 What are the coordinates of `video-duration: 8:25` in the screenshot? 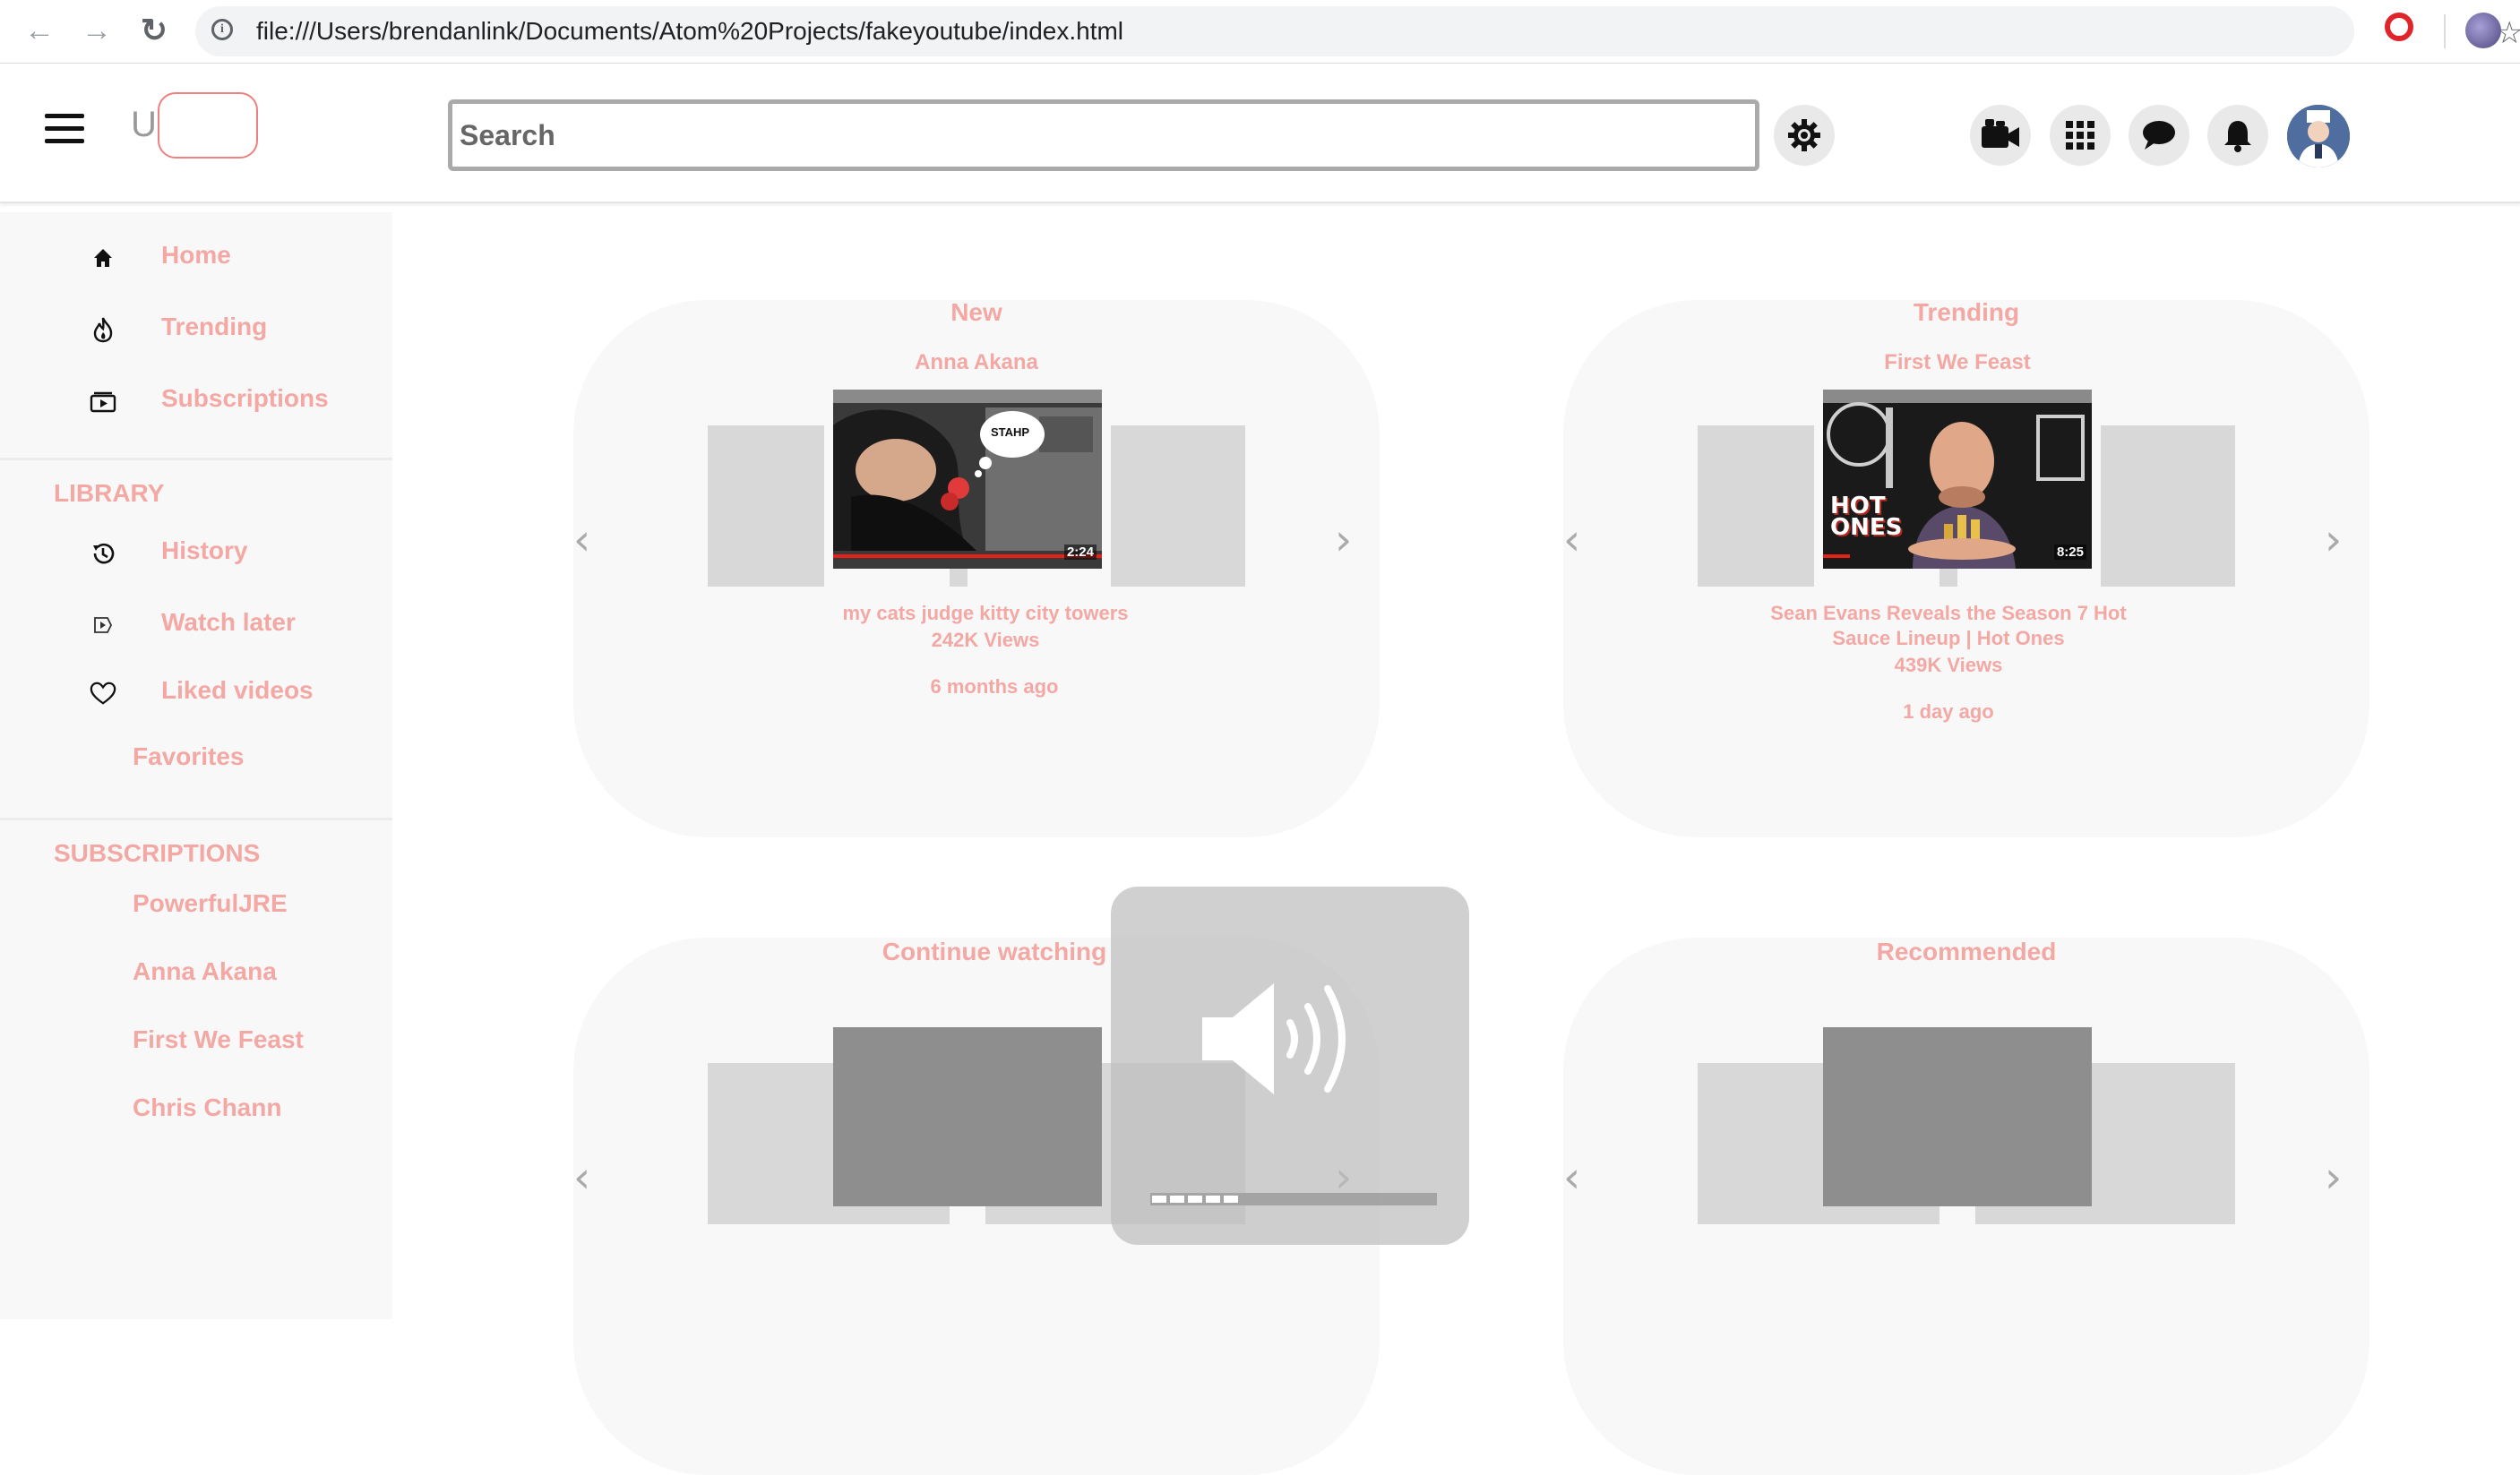 It's located at (2069, 552).